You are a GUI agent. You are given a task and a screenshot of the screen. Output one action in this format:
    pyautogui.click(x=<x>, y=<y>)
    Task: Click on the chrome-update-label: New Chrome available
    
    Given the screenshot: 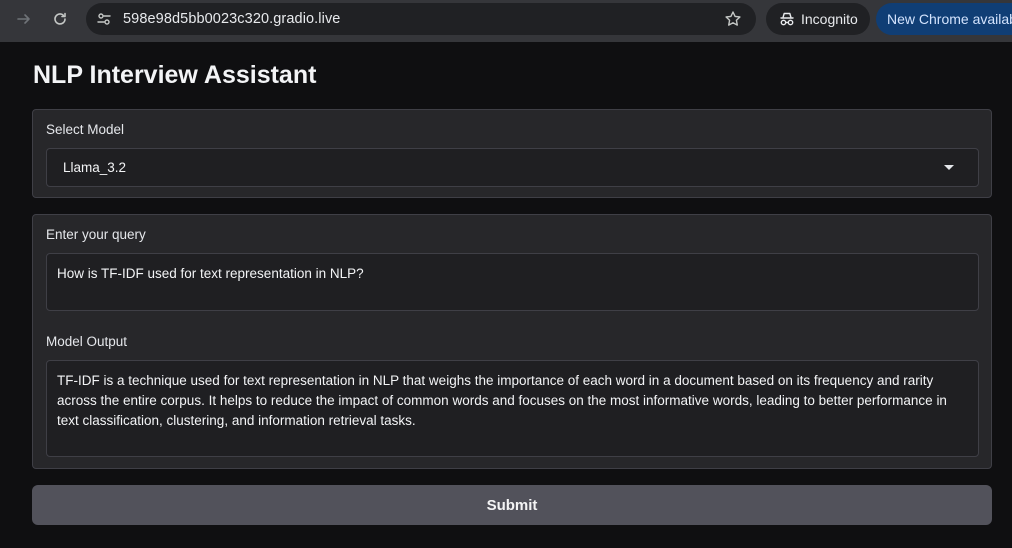 What is the action you would take?
    pyautogui.click(x=949, y=19)
    